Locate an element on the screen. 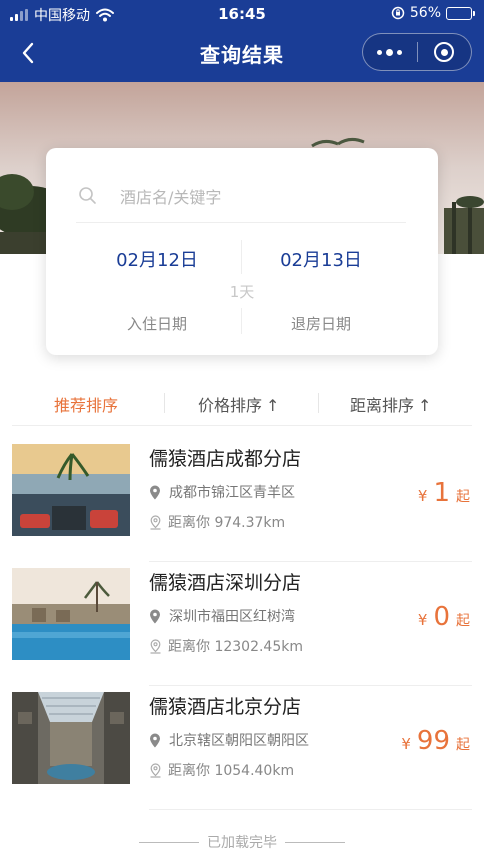 This screenshot has height=862, width=484. hotel-distance: 距离你 12302.45km is located at coordinates (226, 646).